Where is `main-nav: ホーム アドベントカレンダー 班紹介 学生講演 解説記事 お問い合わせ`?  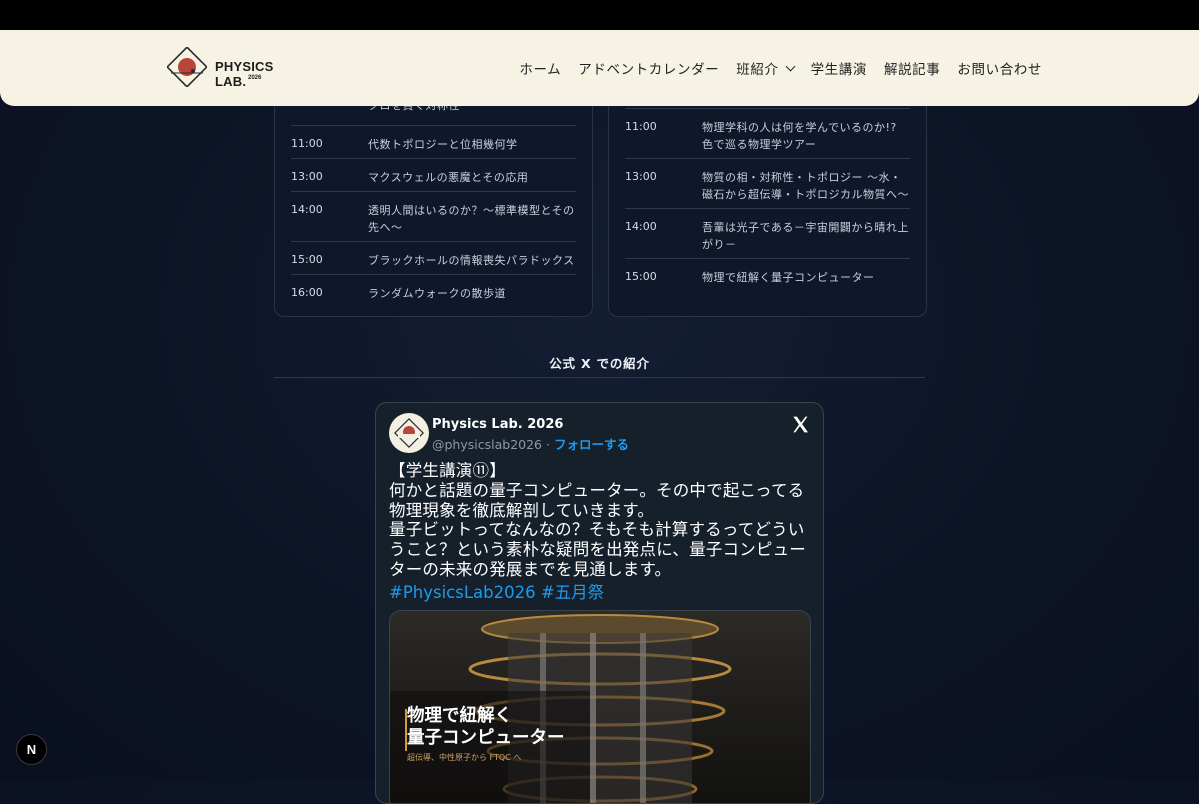 main-nav: ホーム アドベントカレンダー 班紹介 学生講演 解説記事 お問い合わせ is located at coordinates (780, 68).